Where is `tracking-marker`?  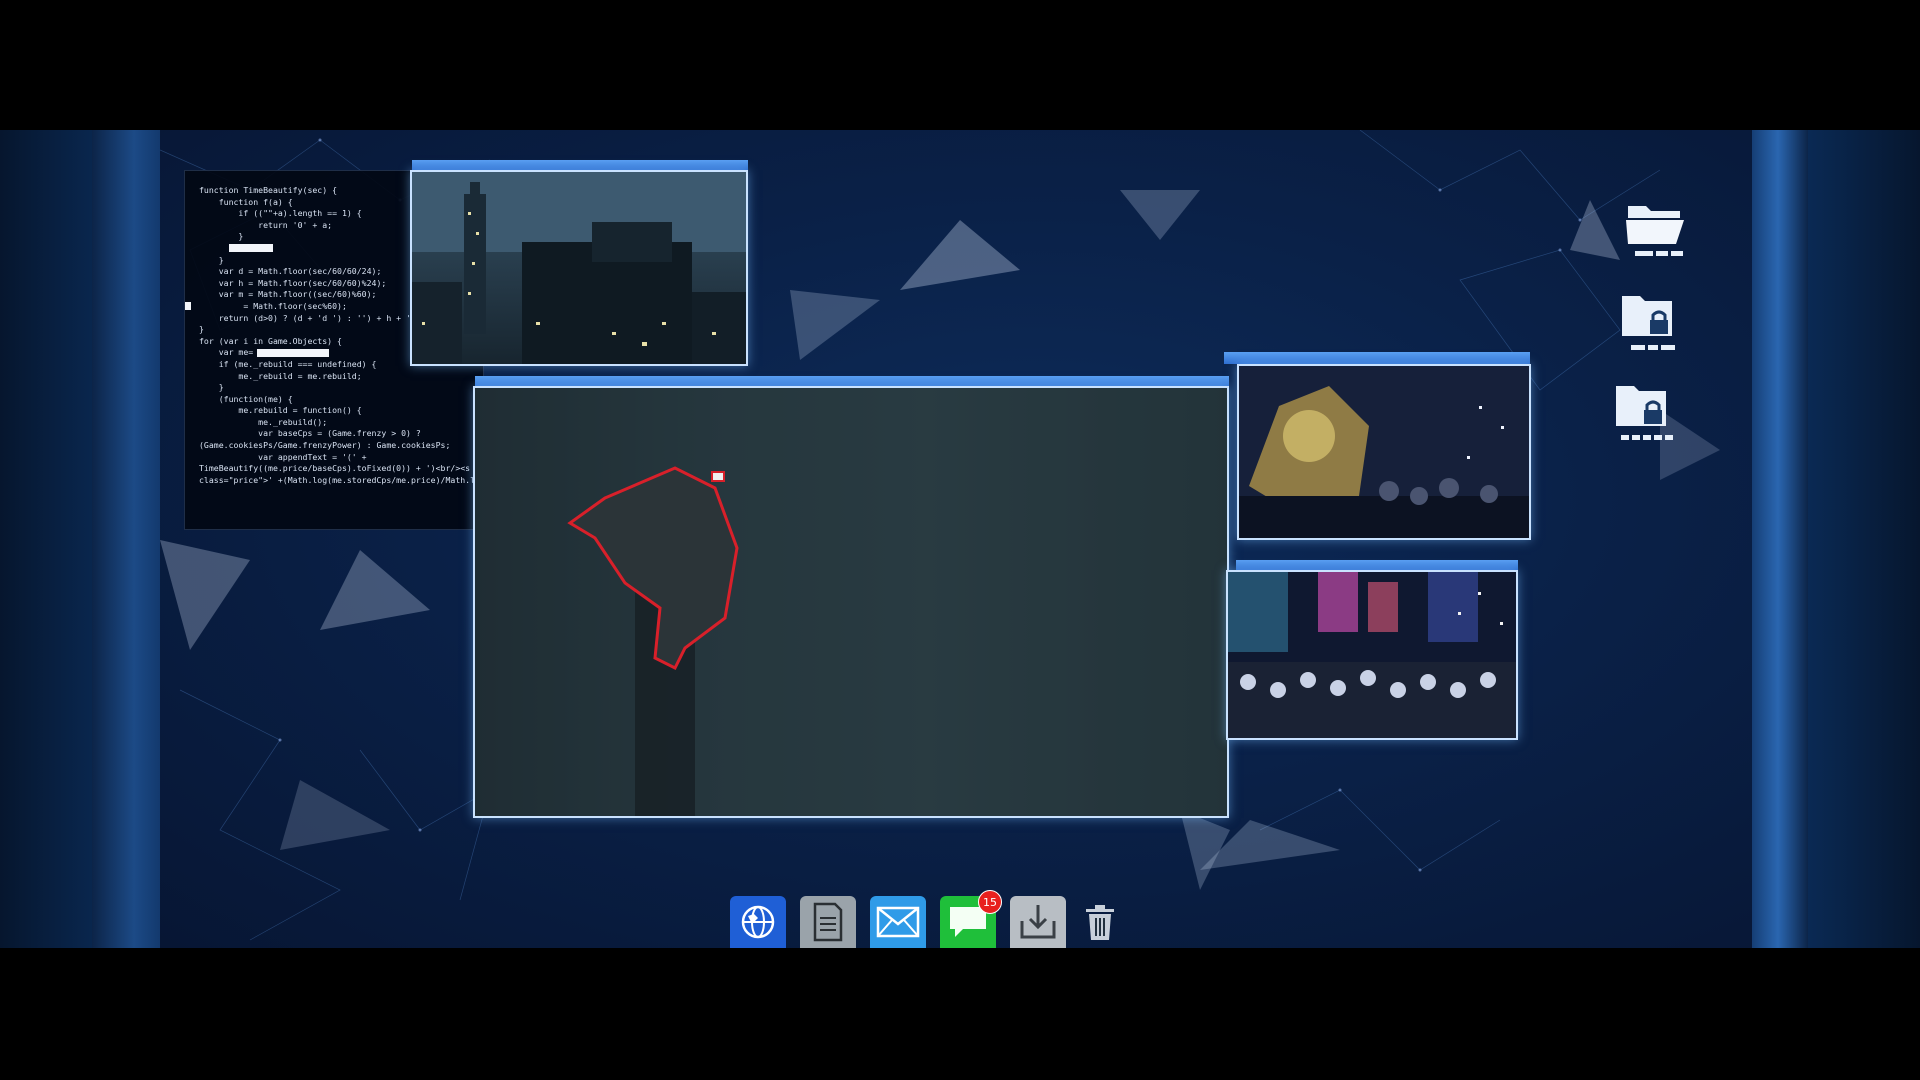
tracking-marker is located at coordinates (718, 476).